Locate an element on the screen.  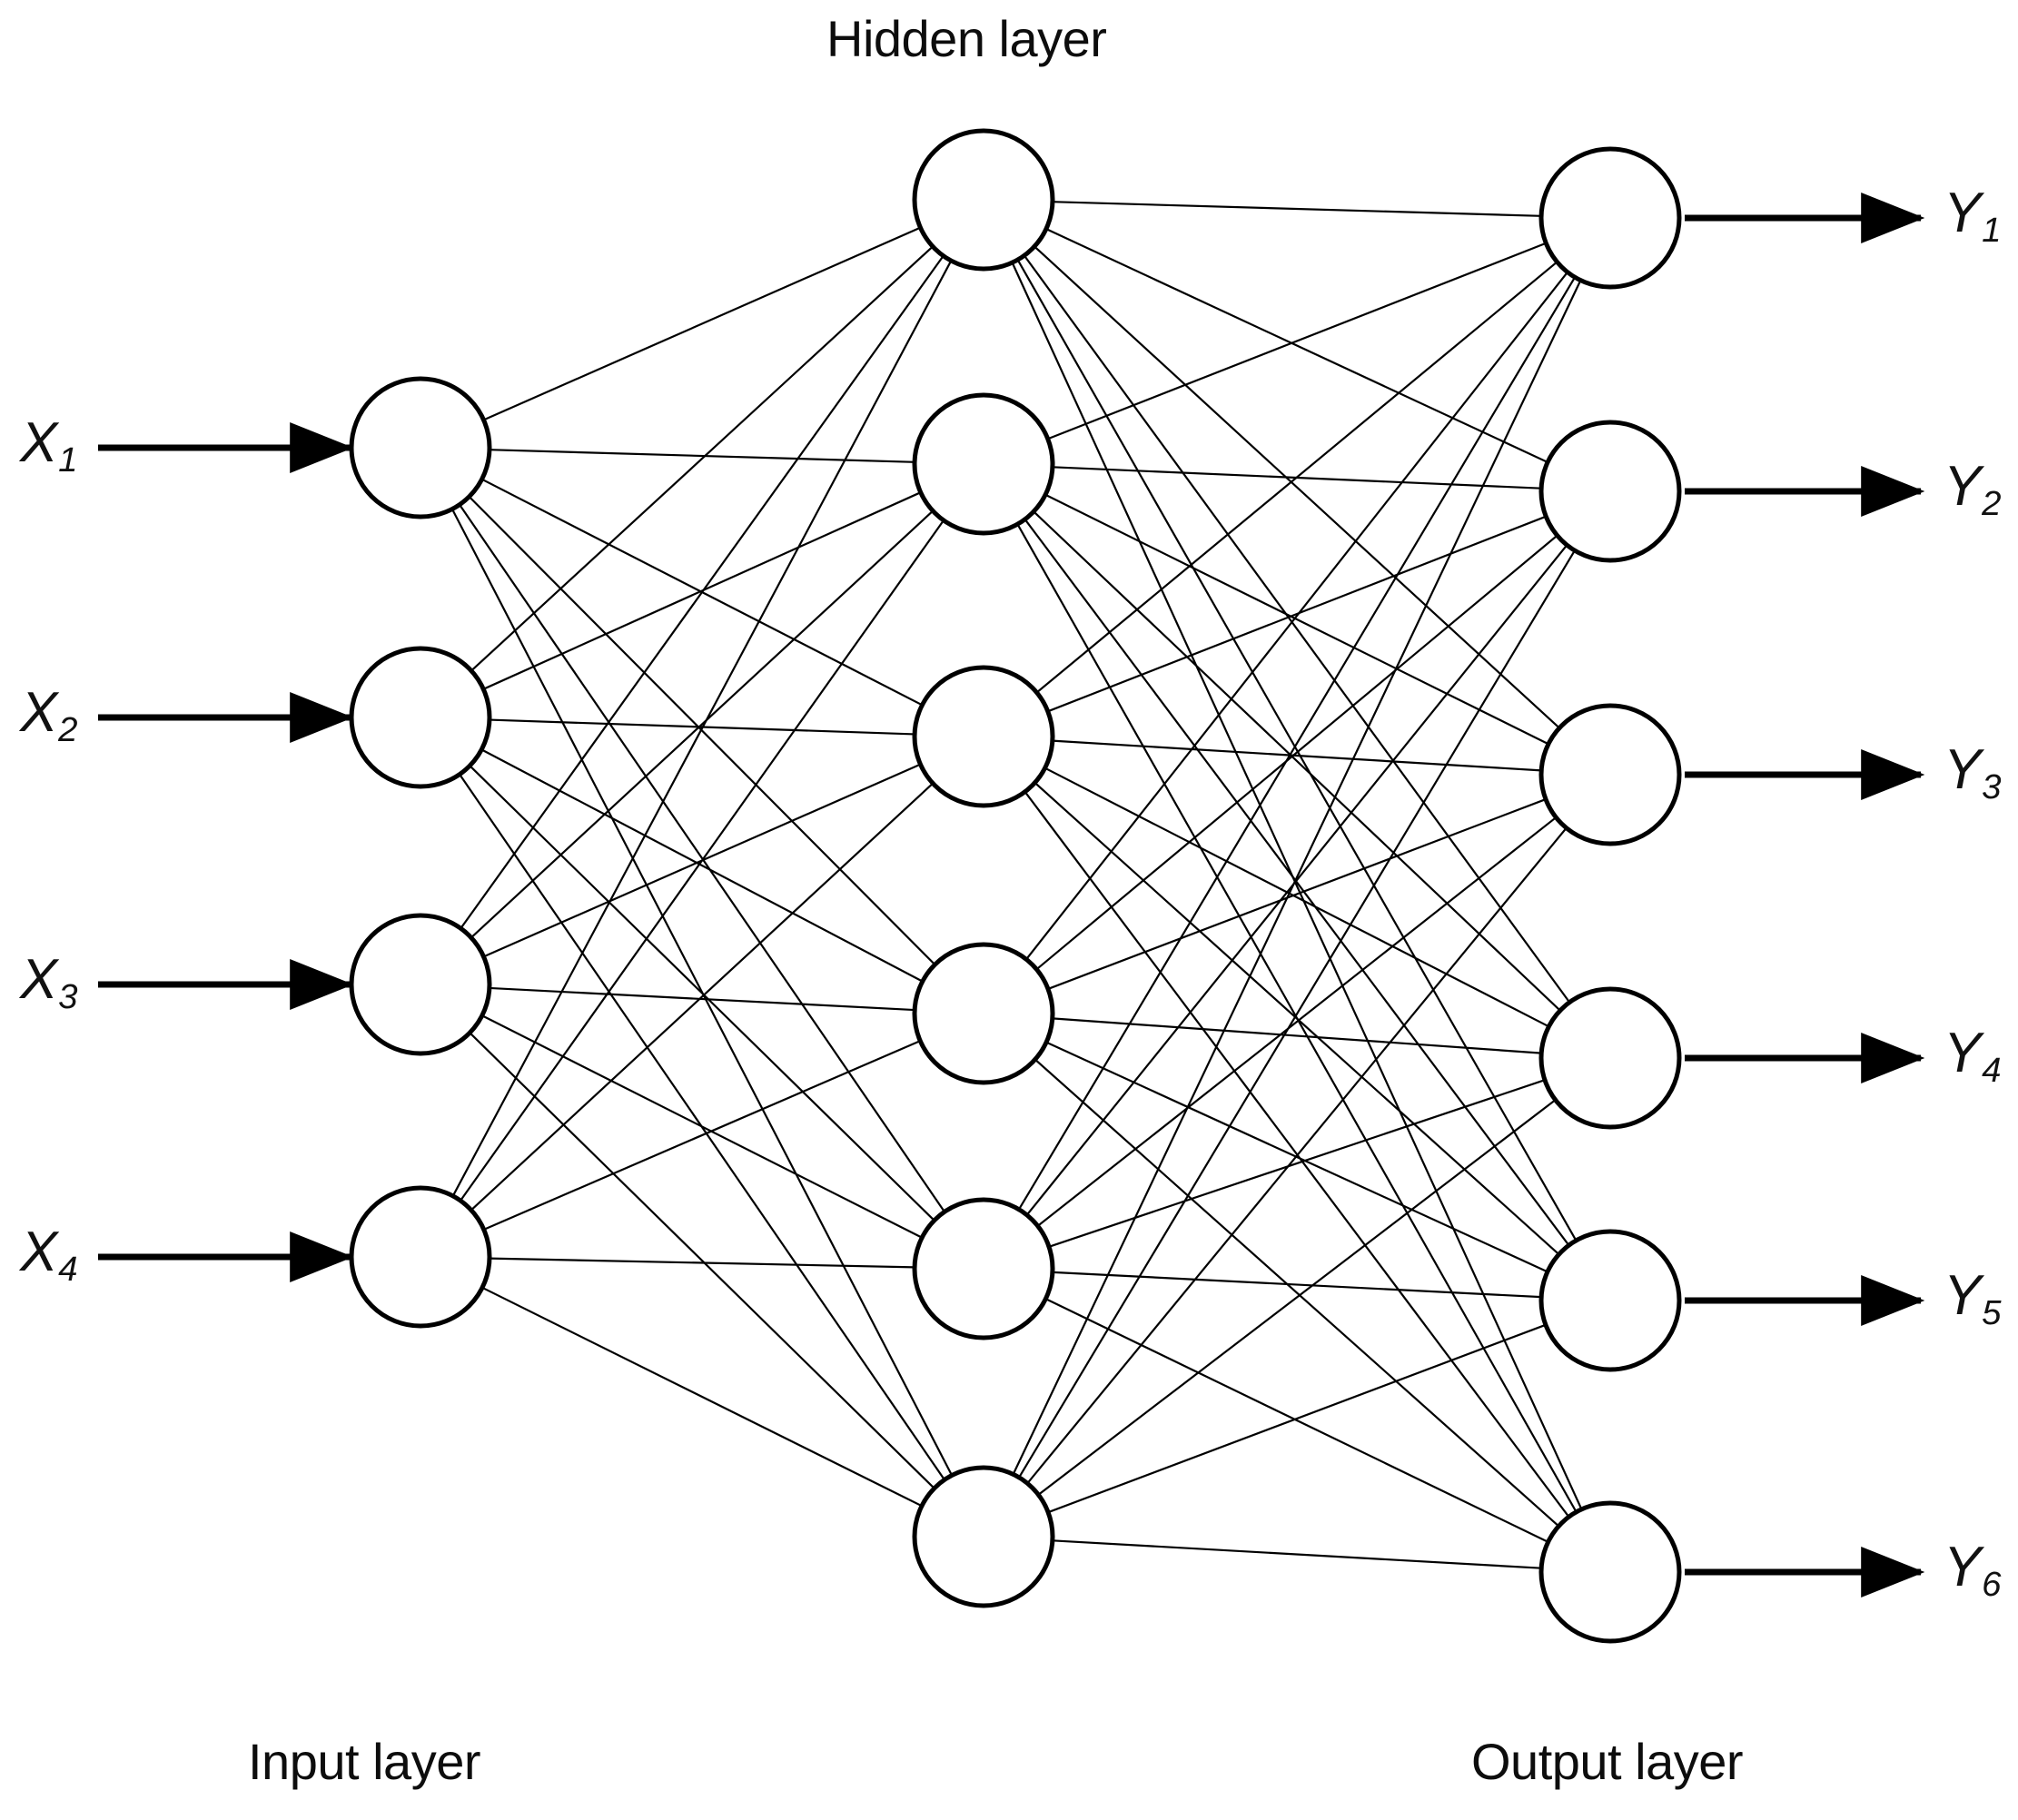
input-node-group is located at coordinates (420, 853).